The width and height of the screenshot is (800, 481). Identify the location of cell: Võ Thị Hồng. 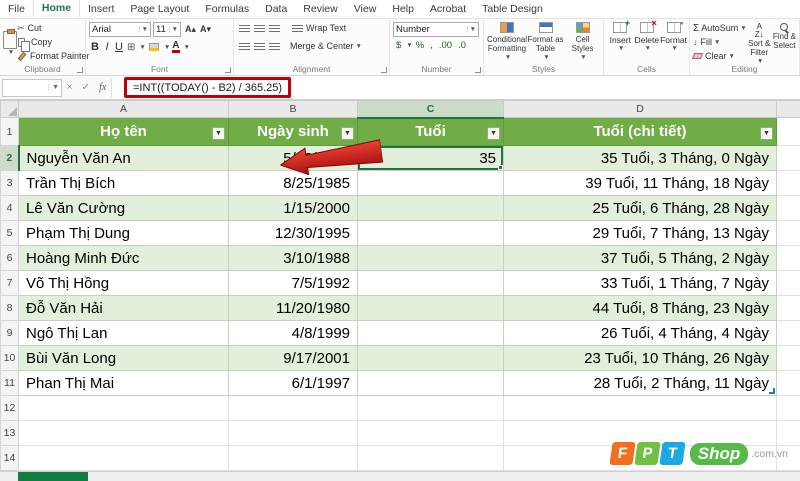
(123, 283).